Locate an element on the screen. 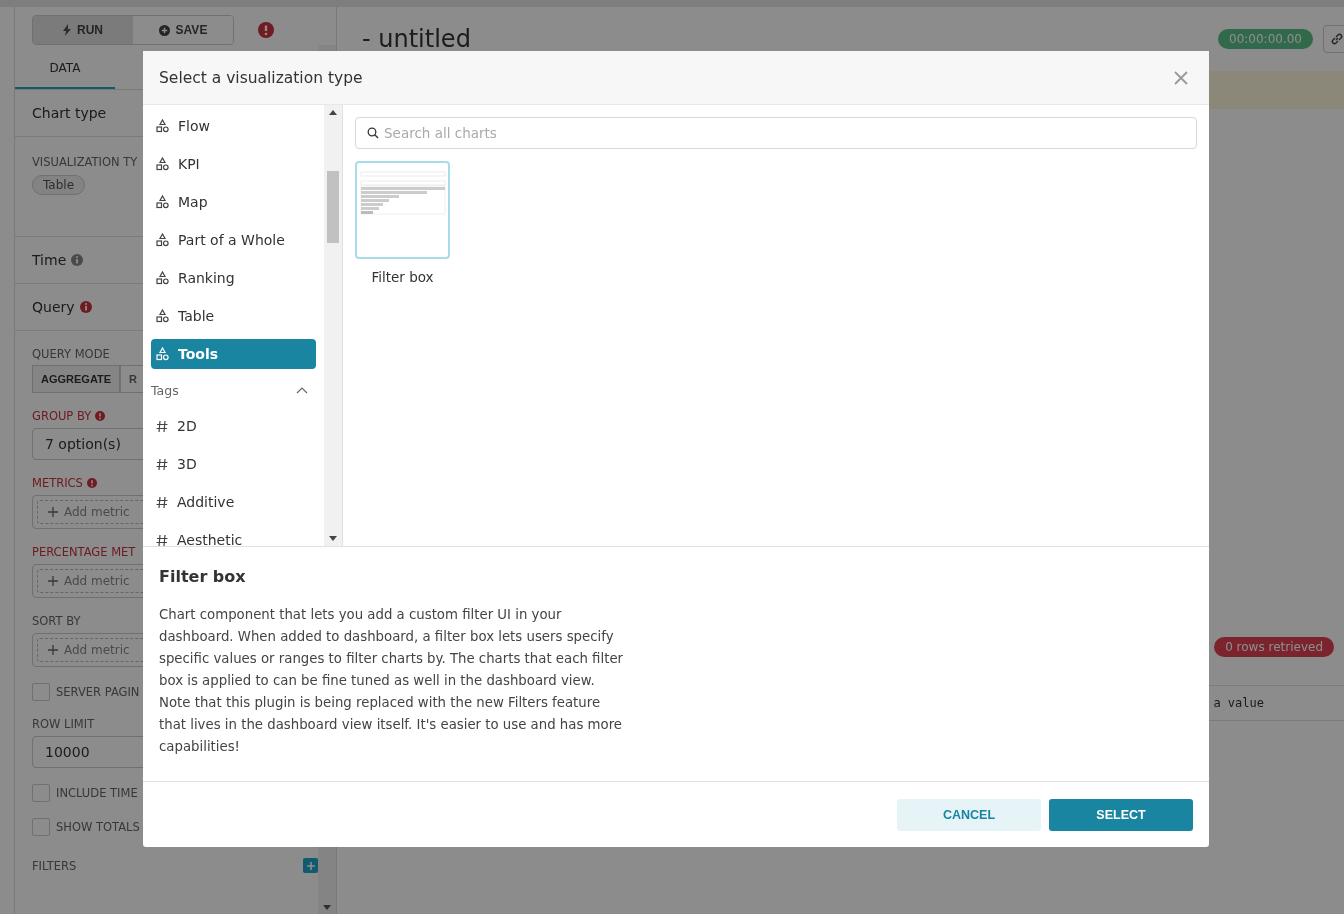 This screenshot has width=1344, height=914. section-title: Time is located at coordinates (49, 260).